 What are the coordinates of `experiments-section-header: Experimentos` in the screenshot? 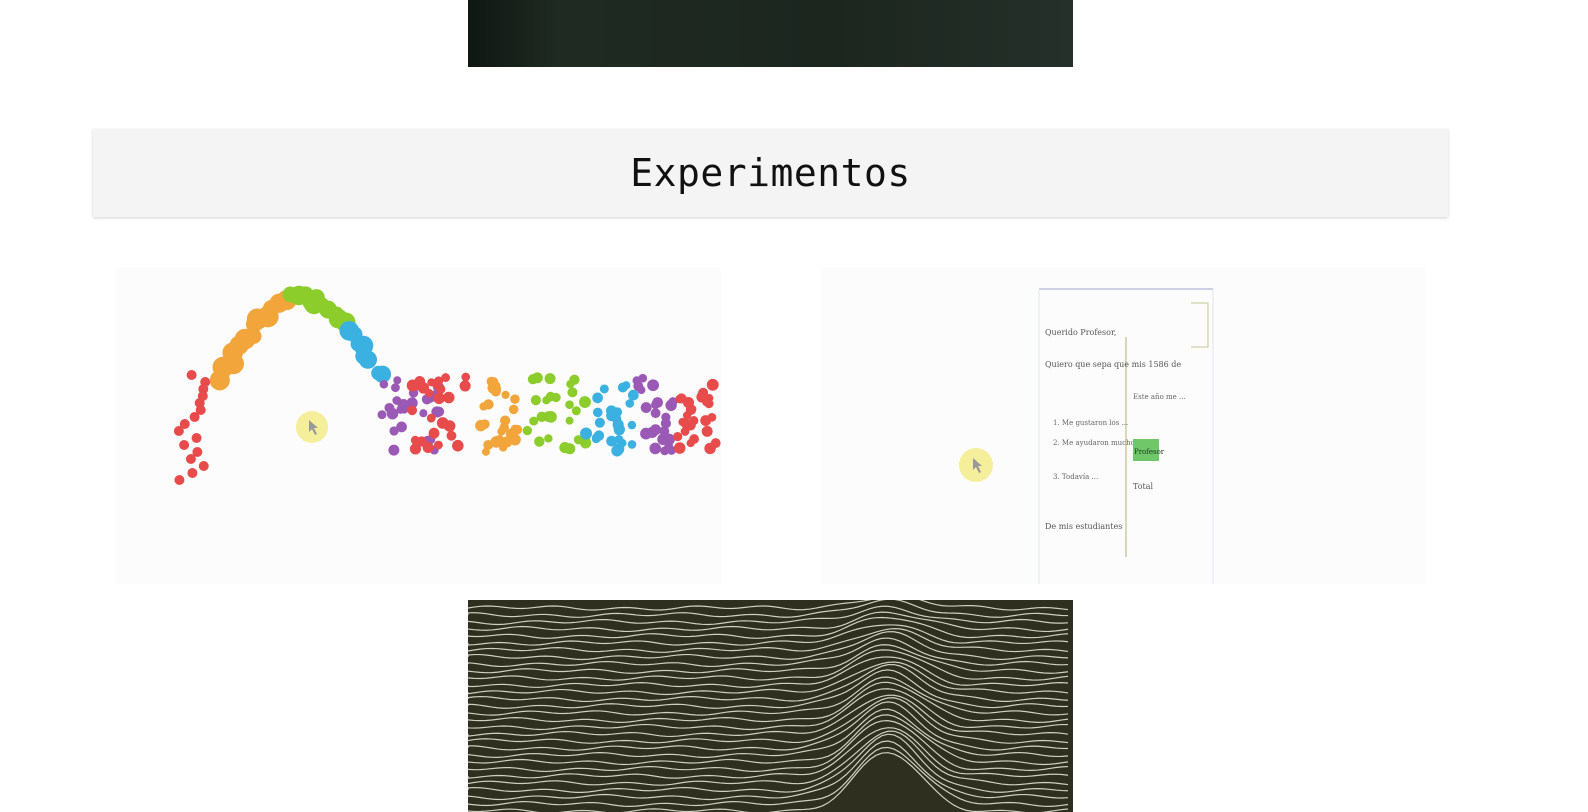 It's located at (770, 173).